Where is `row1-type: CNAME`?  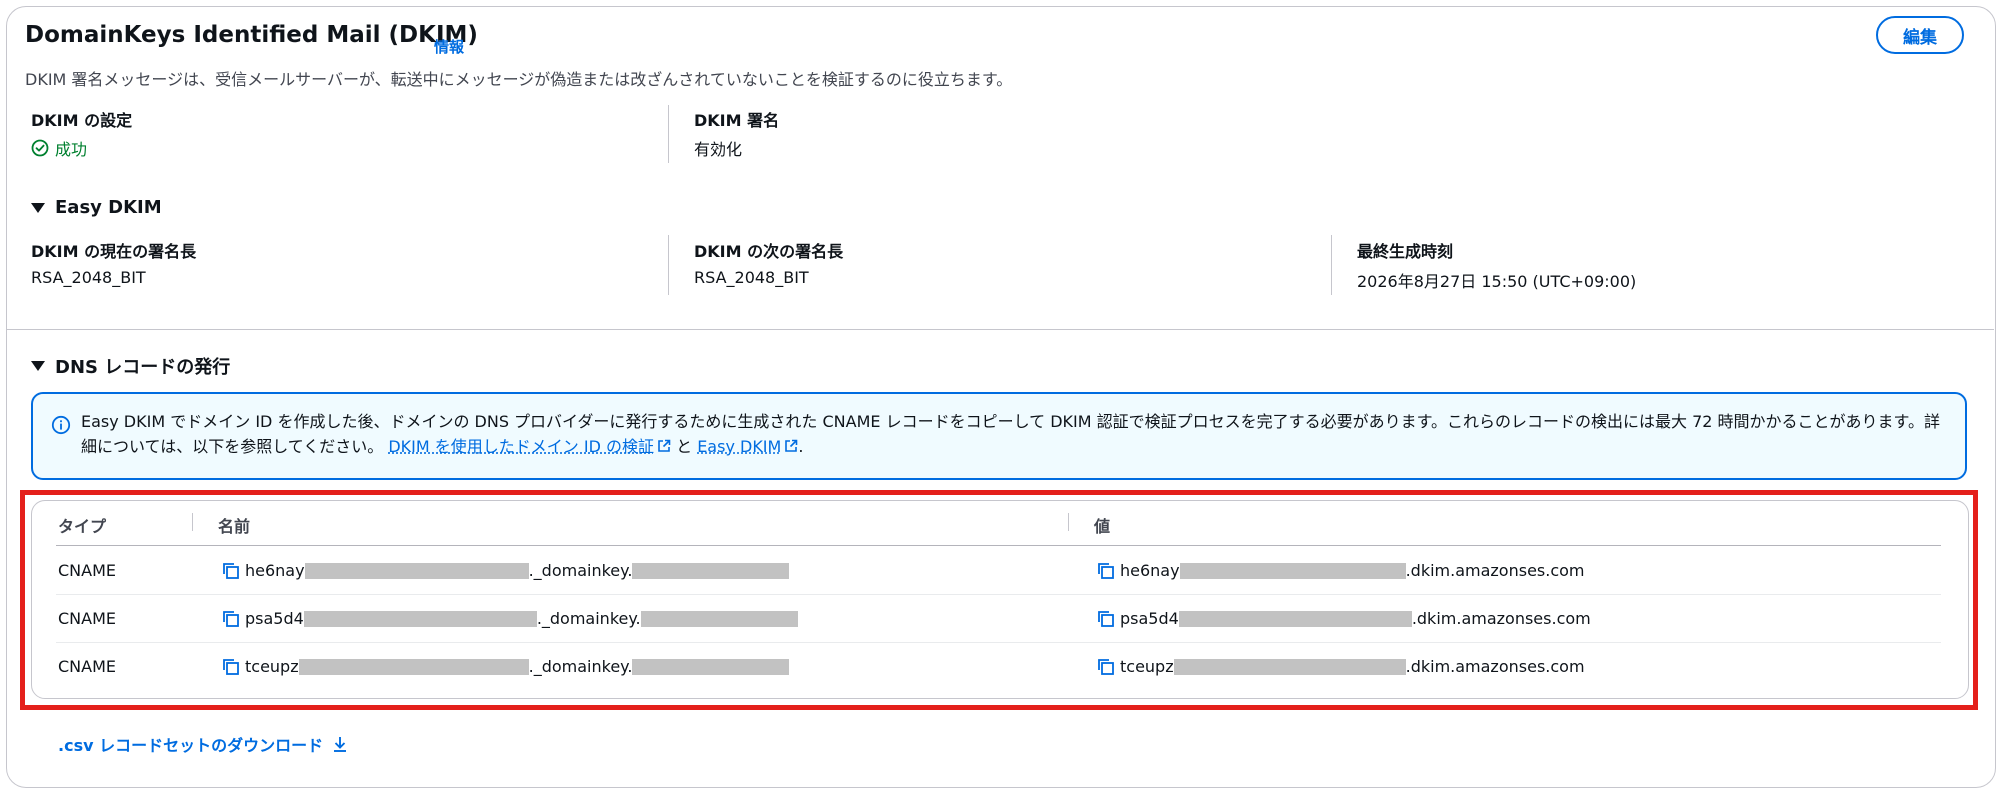 row1-type: CNAME is located at coordinates (87, 570).